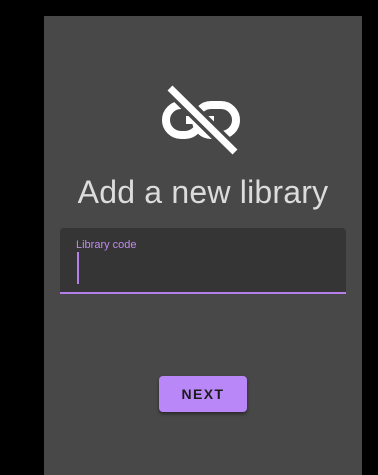 The width and height of the screenshot is (378, 475). What do you see at coordinates (106, 245) in the screenshot?
I see `library-code-label: Library code` at bounding box center [106, 245].